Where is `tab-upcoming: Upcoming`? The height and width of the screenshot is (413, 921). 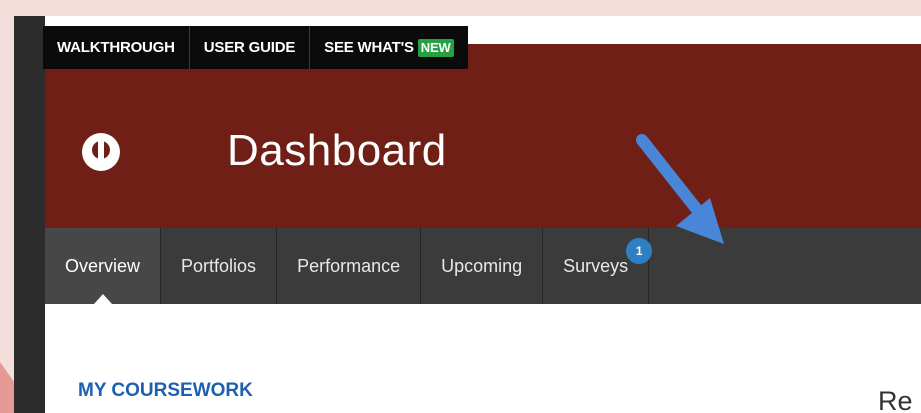
tab-upcoming: Upcoming is located at coordinates (482, 266).